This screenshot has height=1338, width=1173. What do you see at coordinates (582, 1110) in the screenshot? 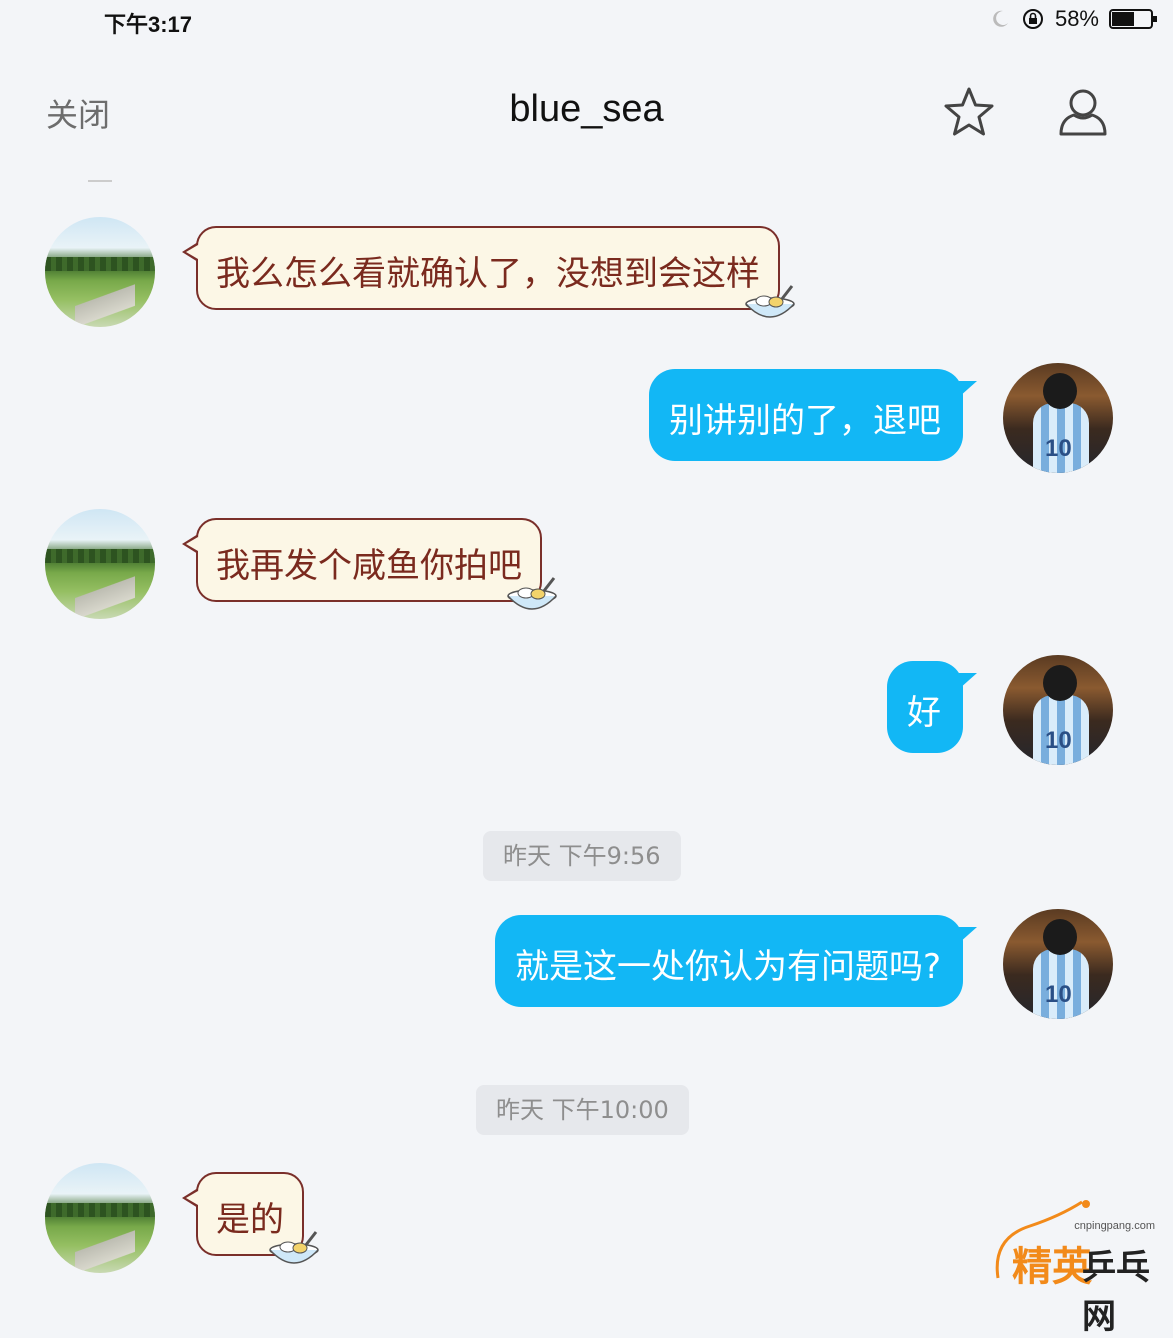
I see `timestamp-divider: 昨天 下午10:00` at bounding box center [582, 1110].